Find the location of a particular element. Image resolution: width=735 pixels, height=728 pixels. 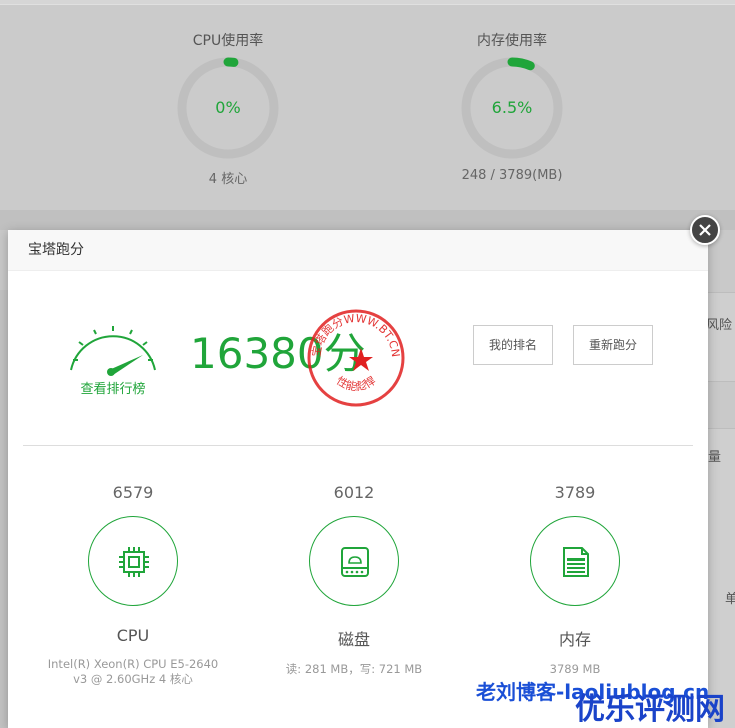

cpu-score: 6579 is located at coordinates (133, 492).